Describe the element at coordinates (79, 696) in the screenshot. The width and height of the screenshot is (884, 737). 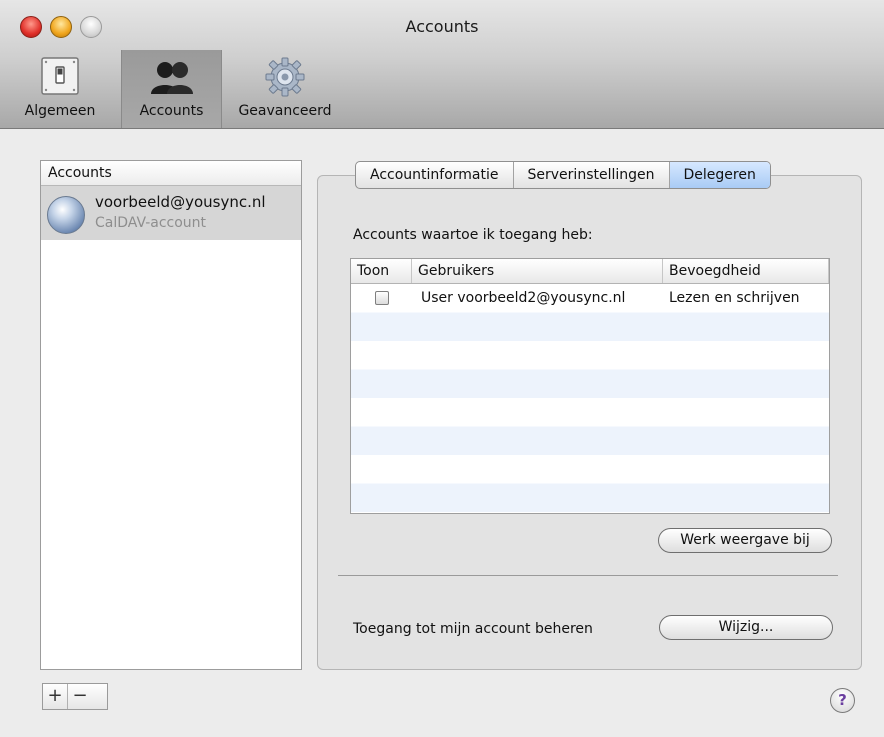
I see `remove-account-button: −` at that location.